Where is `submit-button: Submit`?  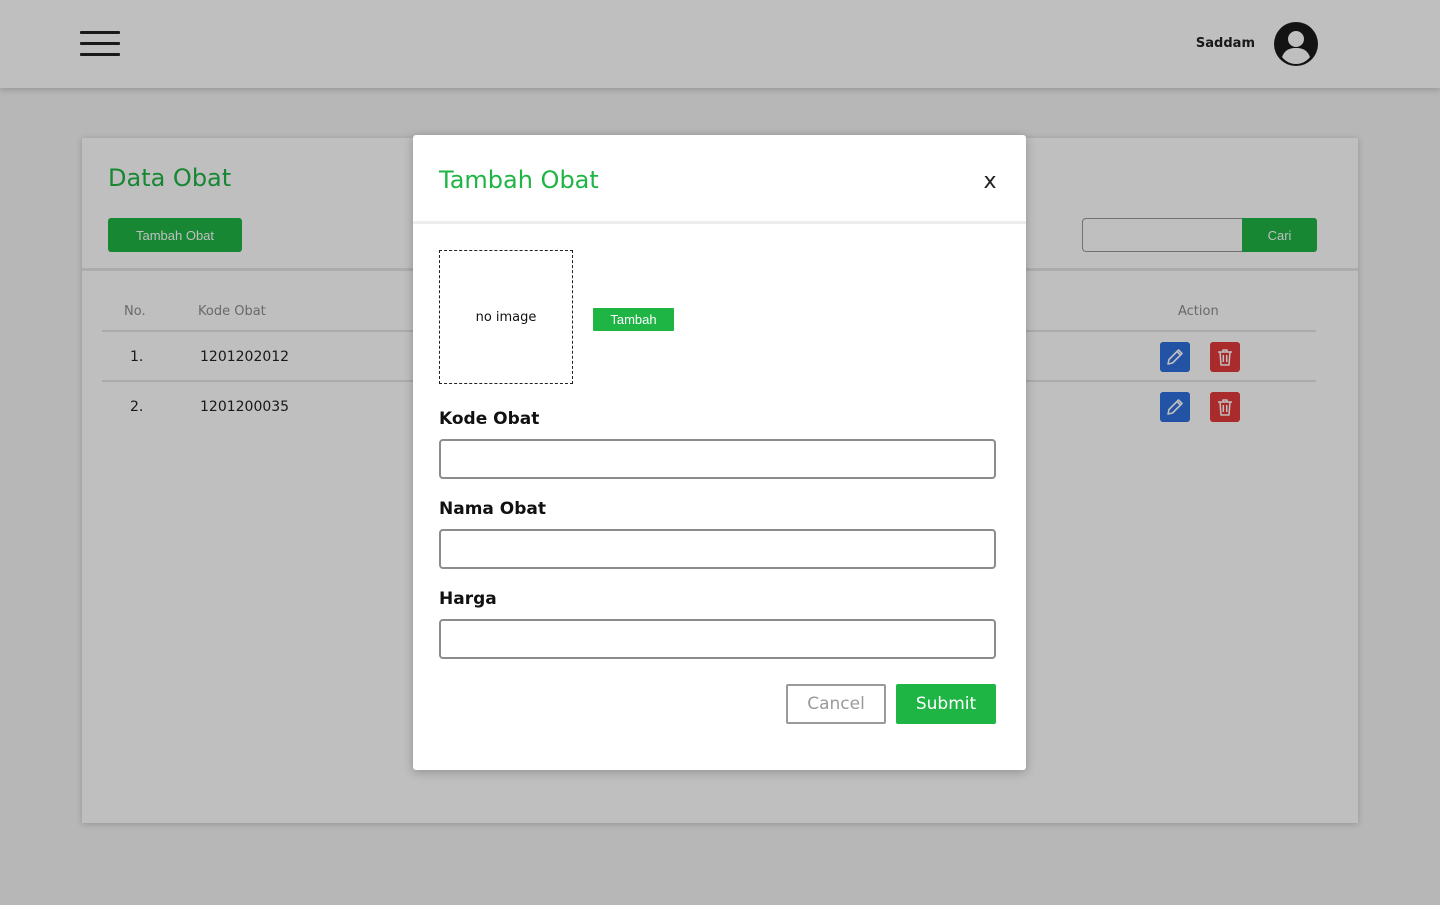 submit-button: Submit is located at coordinates (946, 704).